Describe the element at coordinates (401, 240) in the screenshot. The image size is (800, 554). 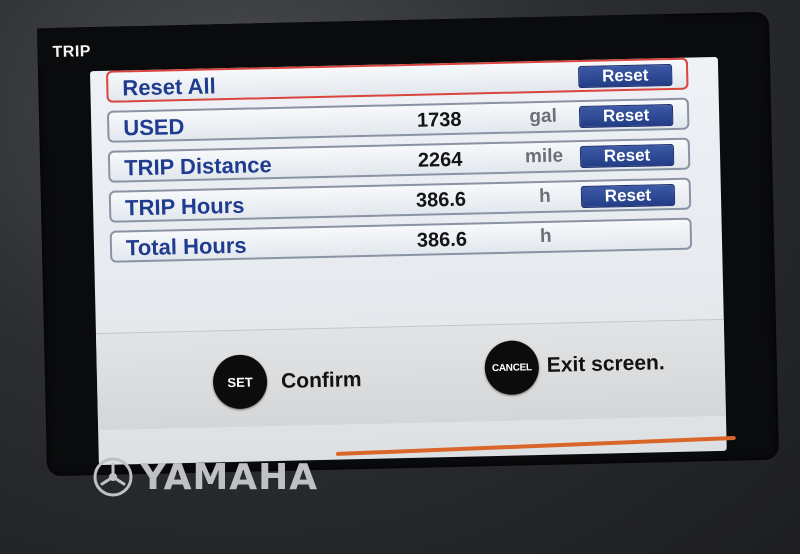
I see `row-total-hours: Total Hours 386.6 h` at that location.